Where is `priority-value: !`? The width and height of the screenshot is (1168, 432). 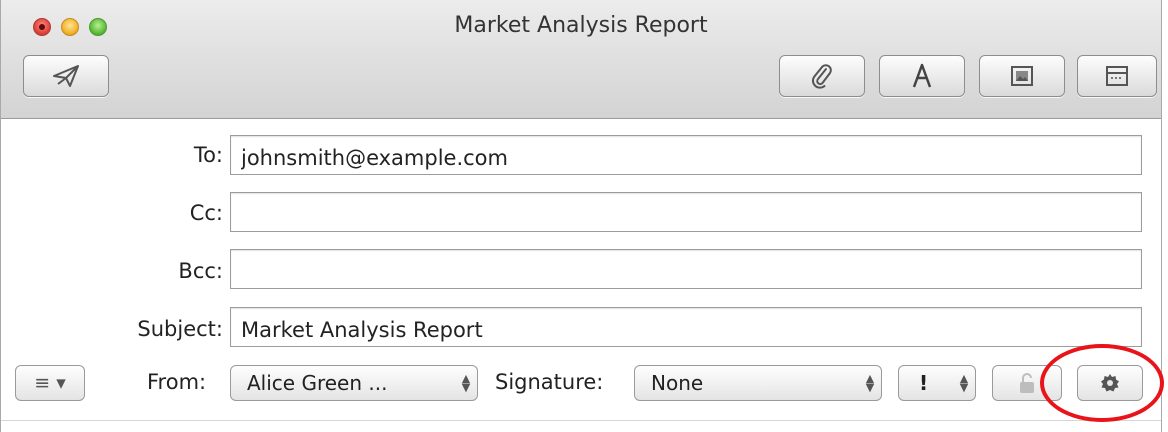
priority-value: ! is located at coordinates (924, 383).